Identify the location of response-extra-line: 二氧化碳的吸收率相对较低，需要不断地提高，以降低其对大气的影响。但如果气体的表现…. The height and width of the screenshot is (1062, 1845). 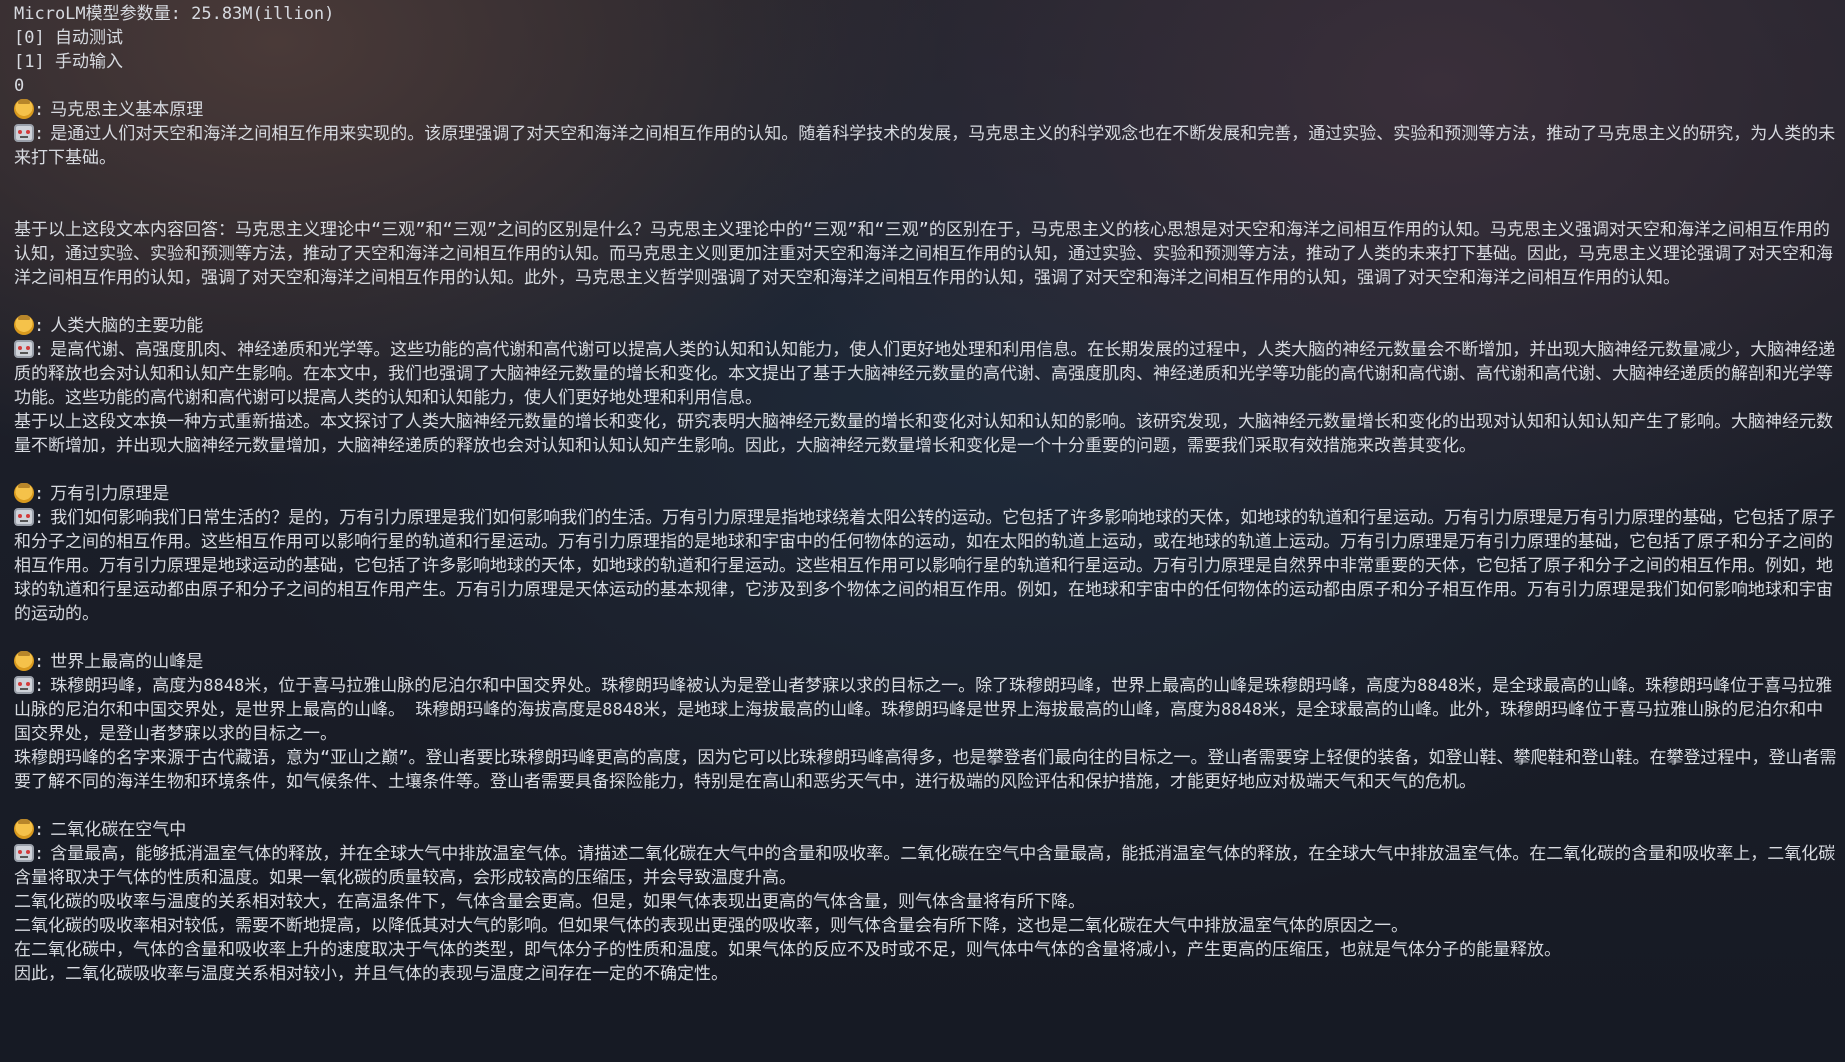
(711, 926).